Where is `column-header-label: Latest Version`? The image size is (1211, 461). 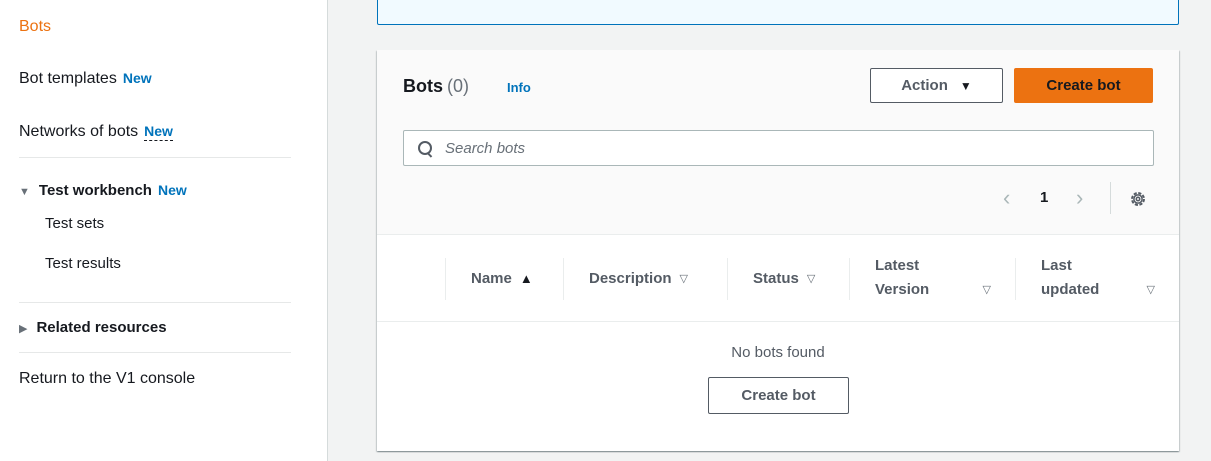
column-header-label: Latest Version is located at coordinates (902, 278).